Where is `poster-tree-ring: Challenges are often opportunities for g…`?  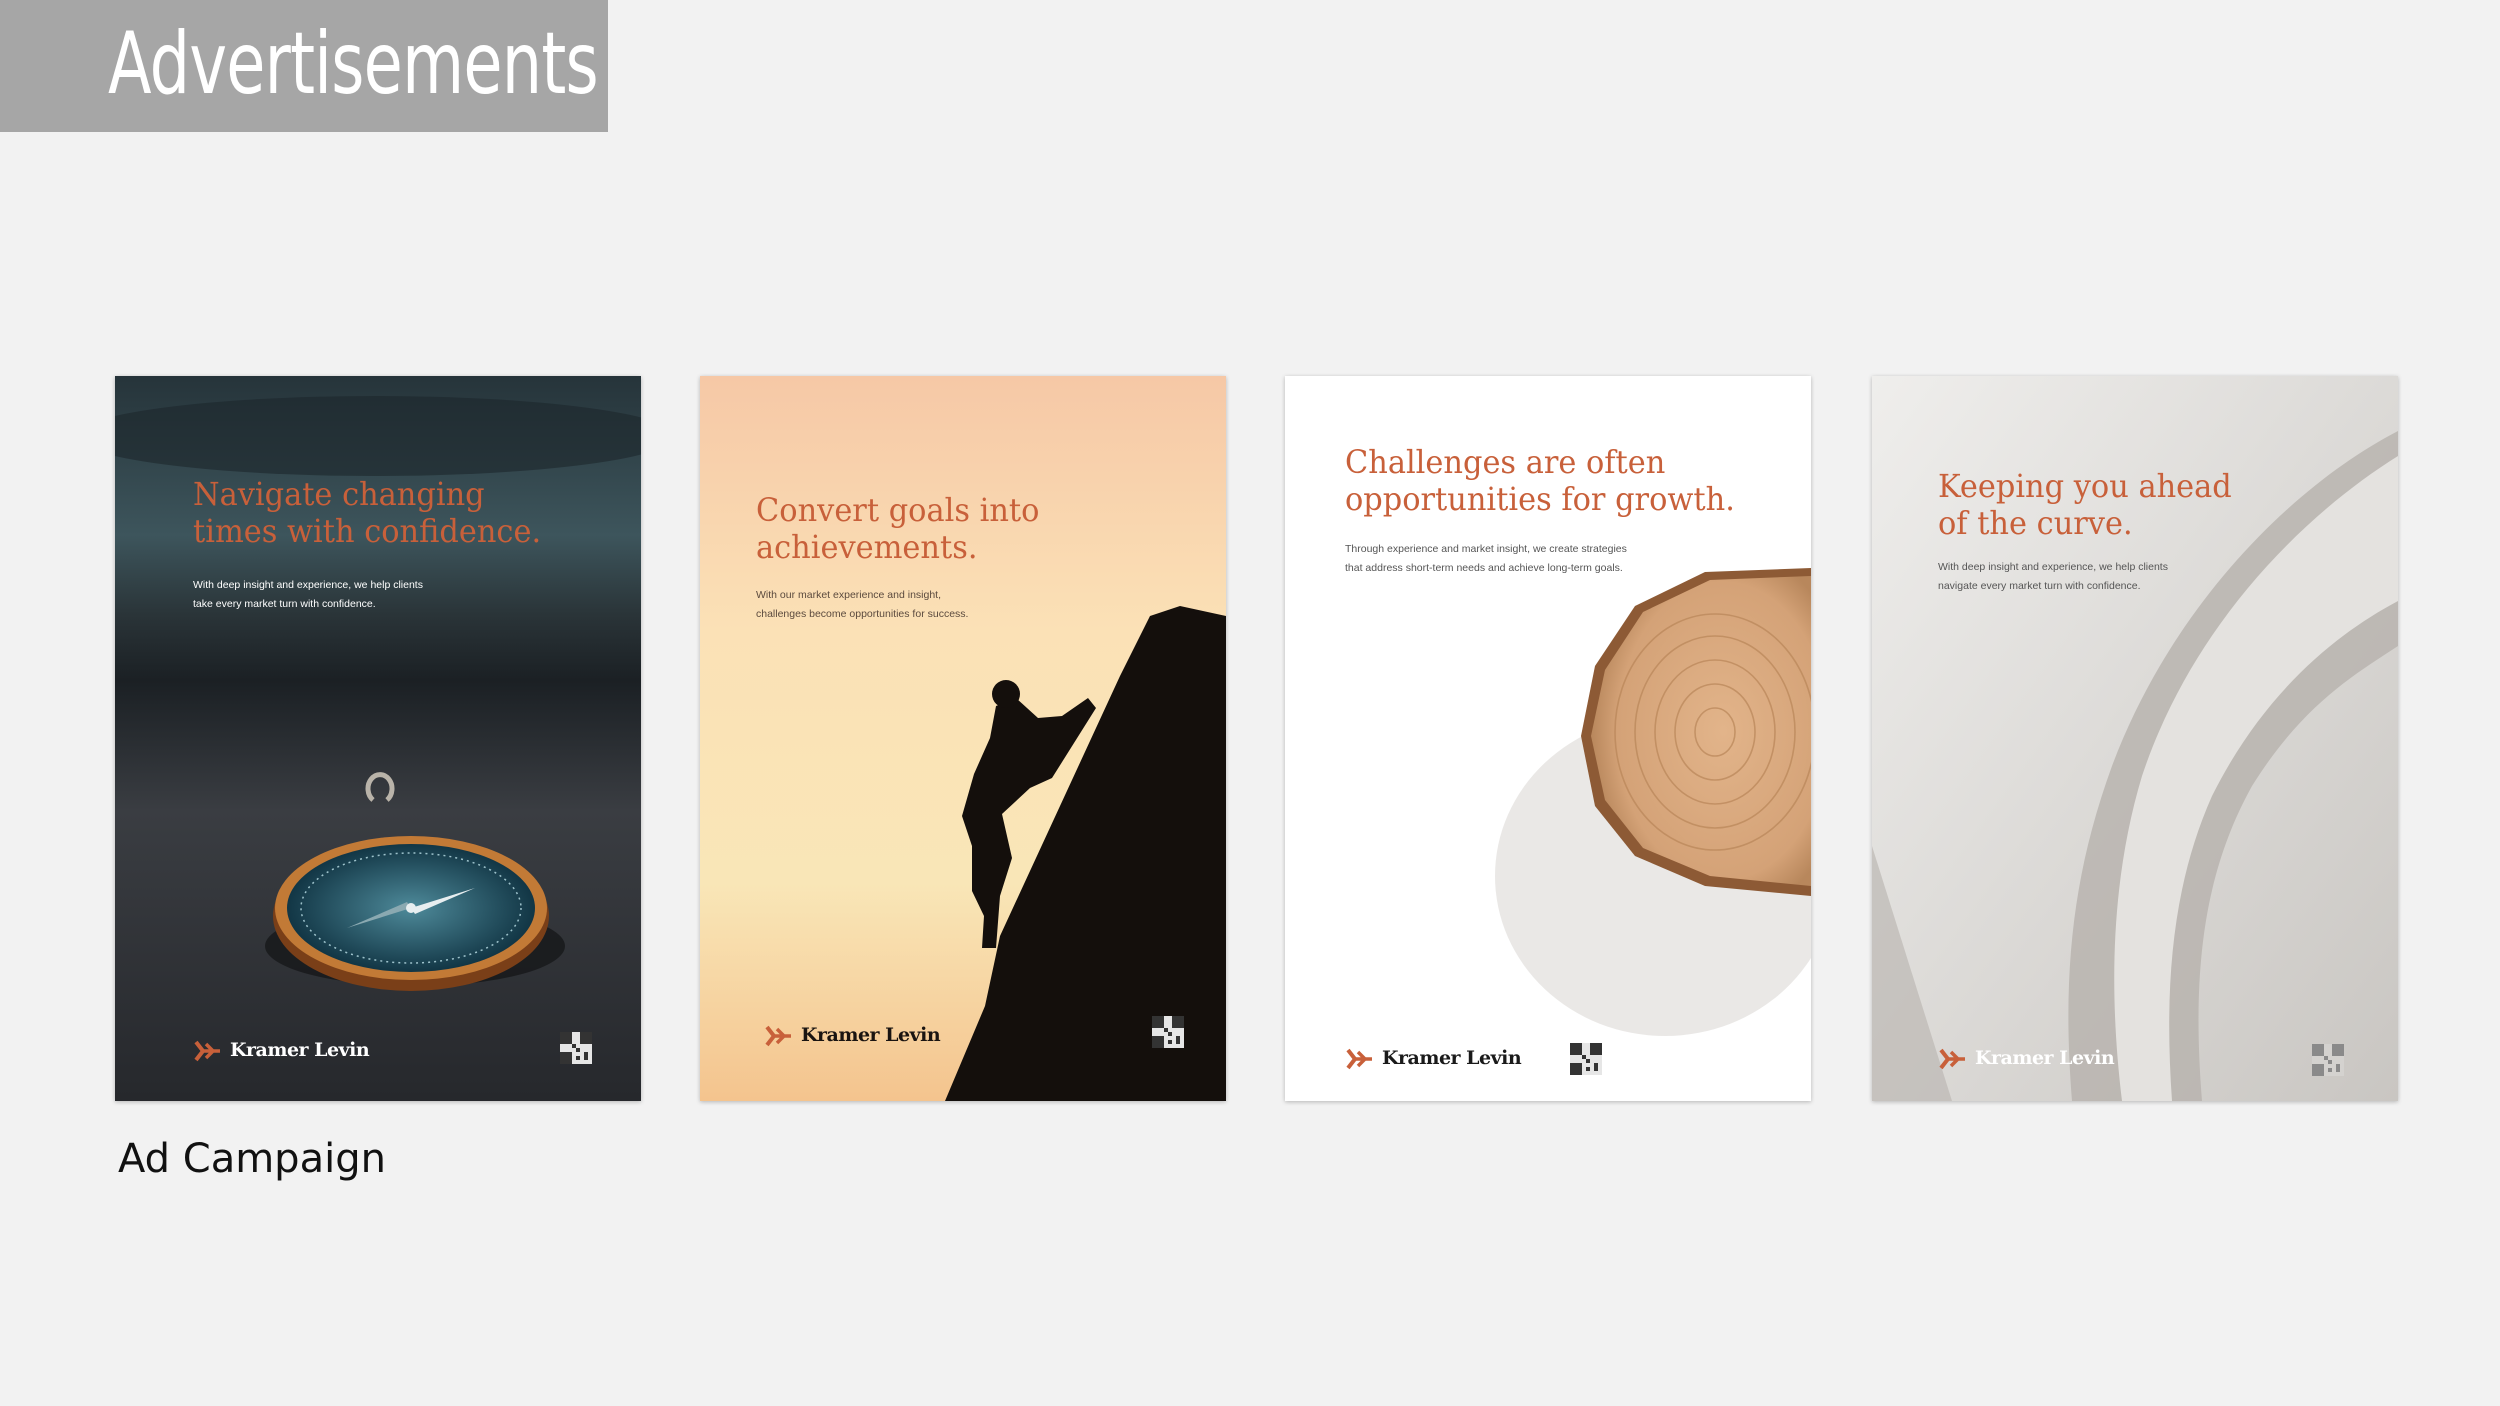
poster-tree-ring: Challenges are often opportunities for g… is located at coordinates (1548, 738).